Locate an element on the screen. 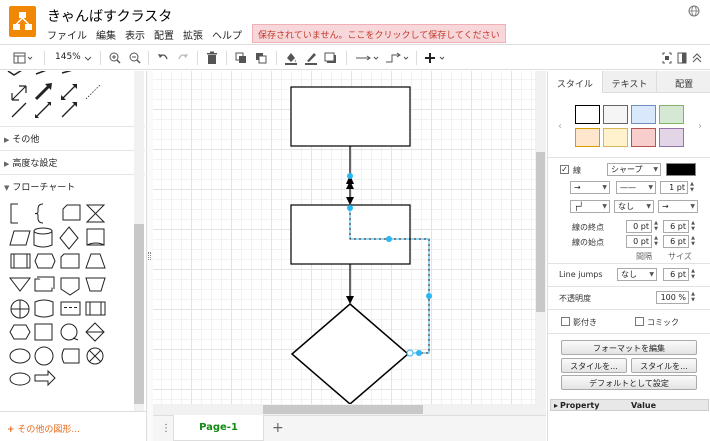 The width and height of the screenshot is (710, 441). fill-color-icon is located at coordinates (291, 58).